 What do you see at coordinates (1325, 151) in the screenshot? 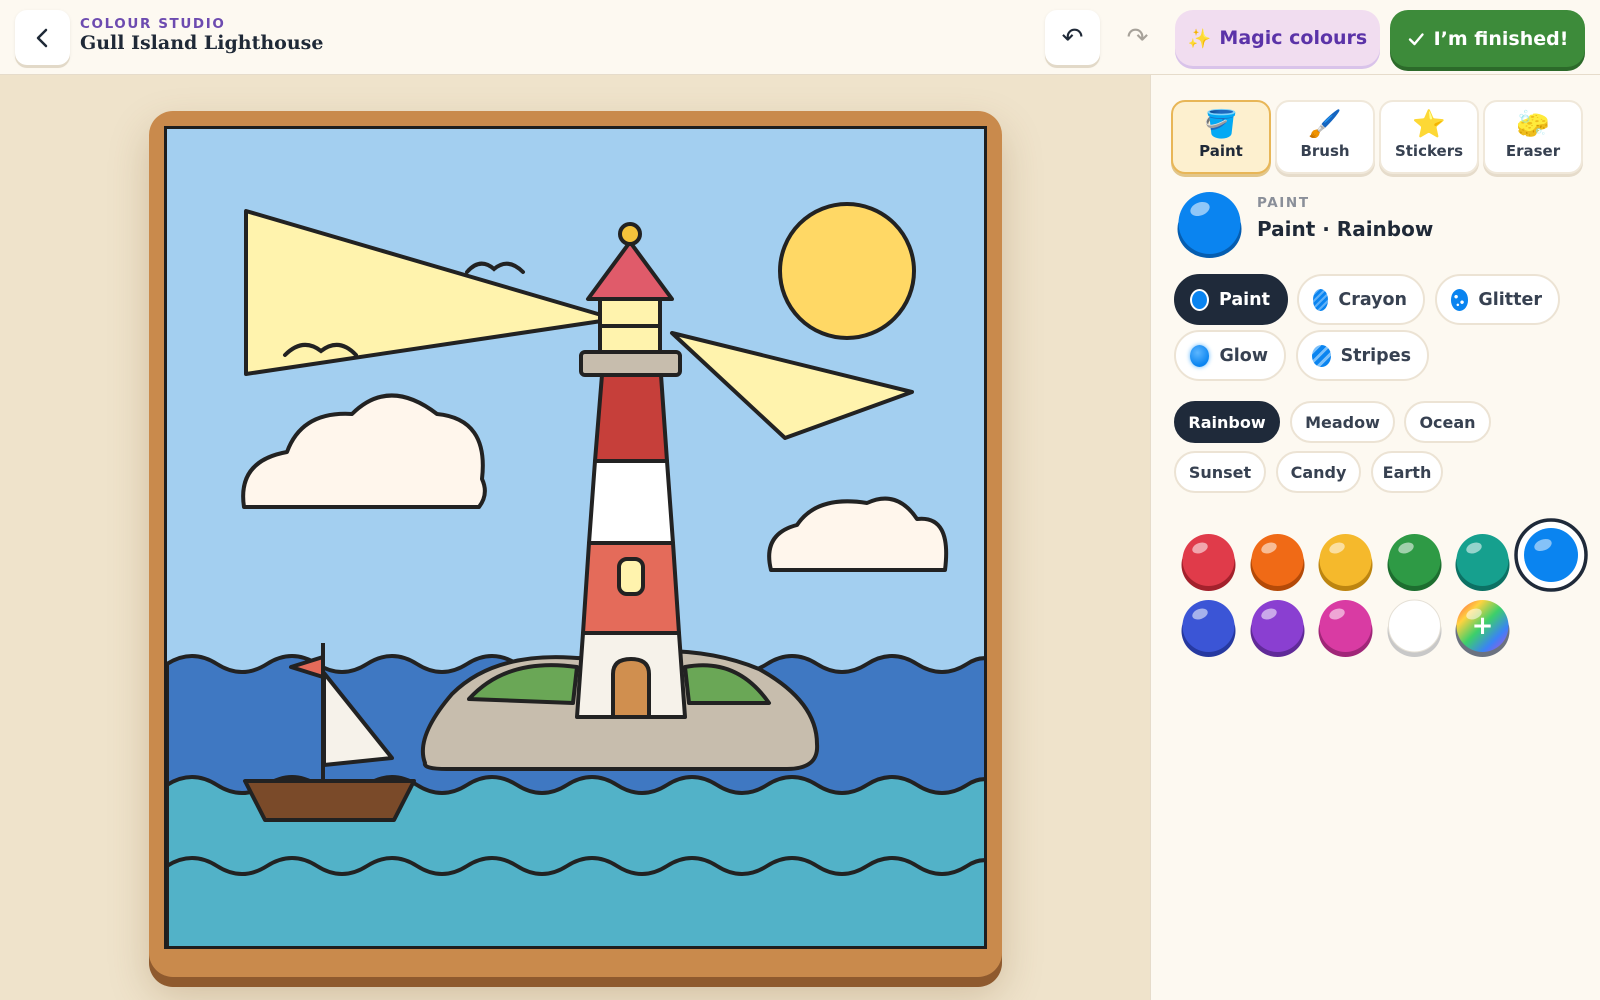
I see `tool-tab-label: Brush` at bounding box center [1325, 151].